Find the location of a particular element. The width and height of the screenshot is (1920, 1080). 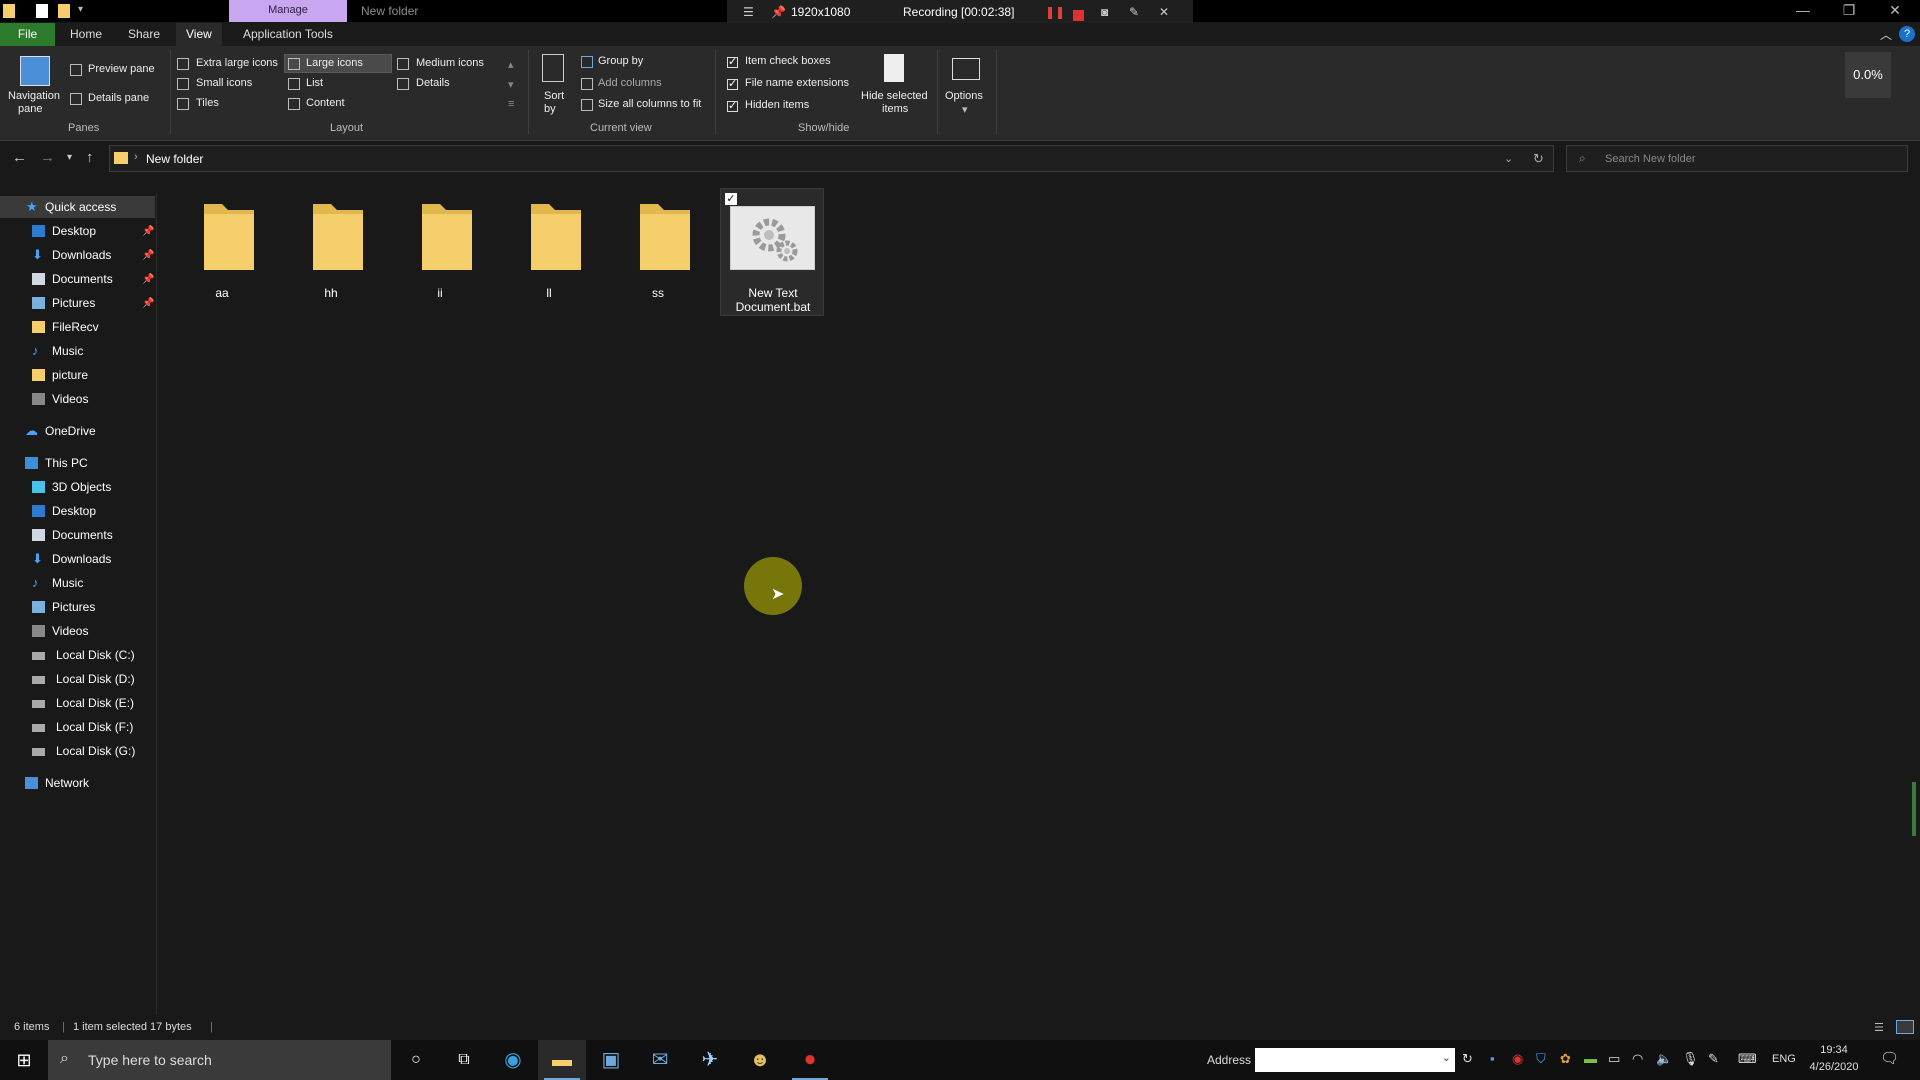

microphone-icon: 🎙 is located at coordinates (1690, 1059).